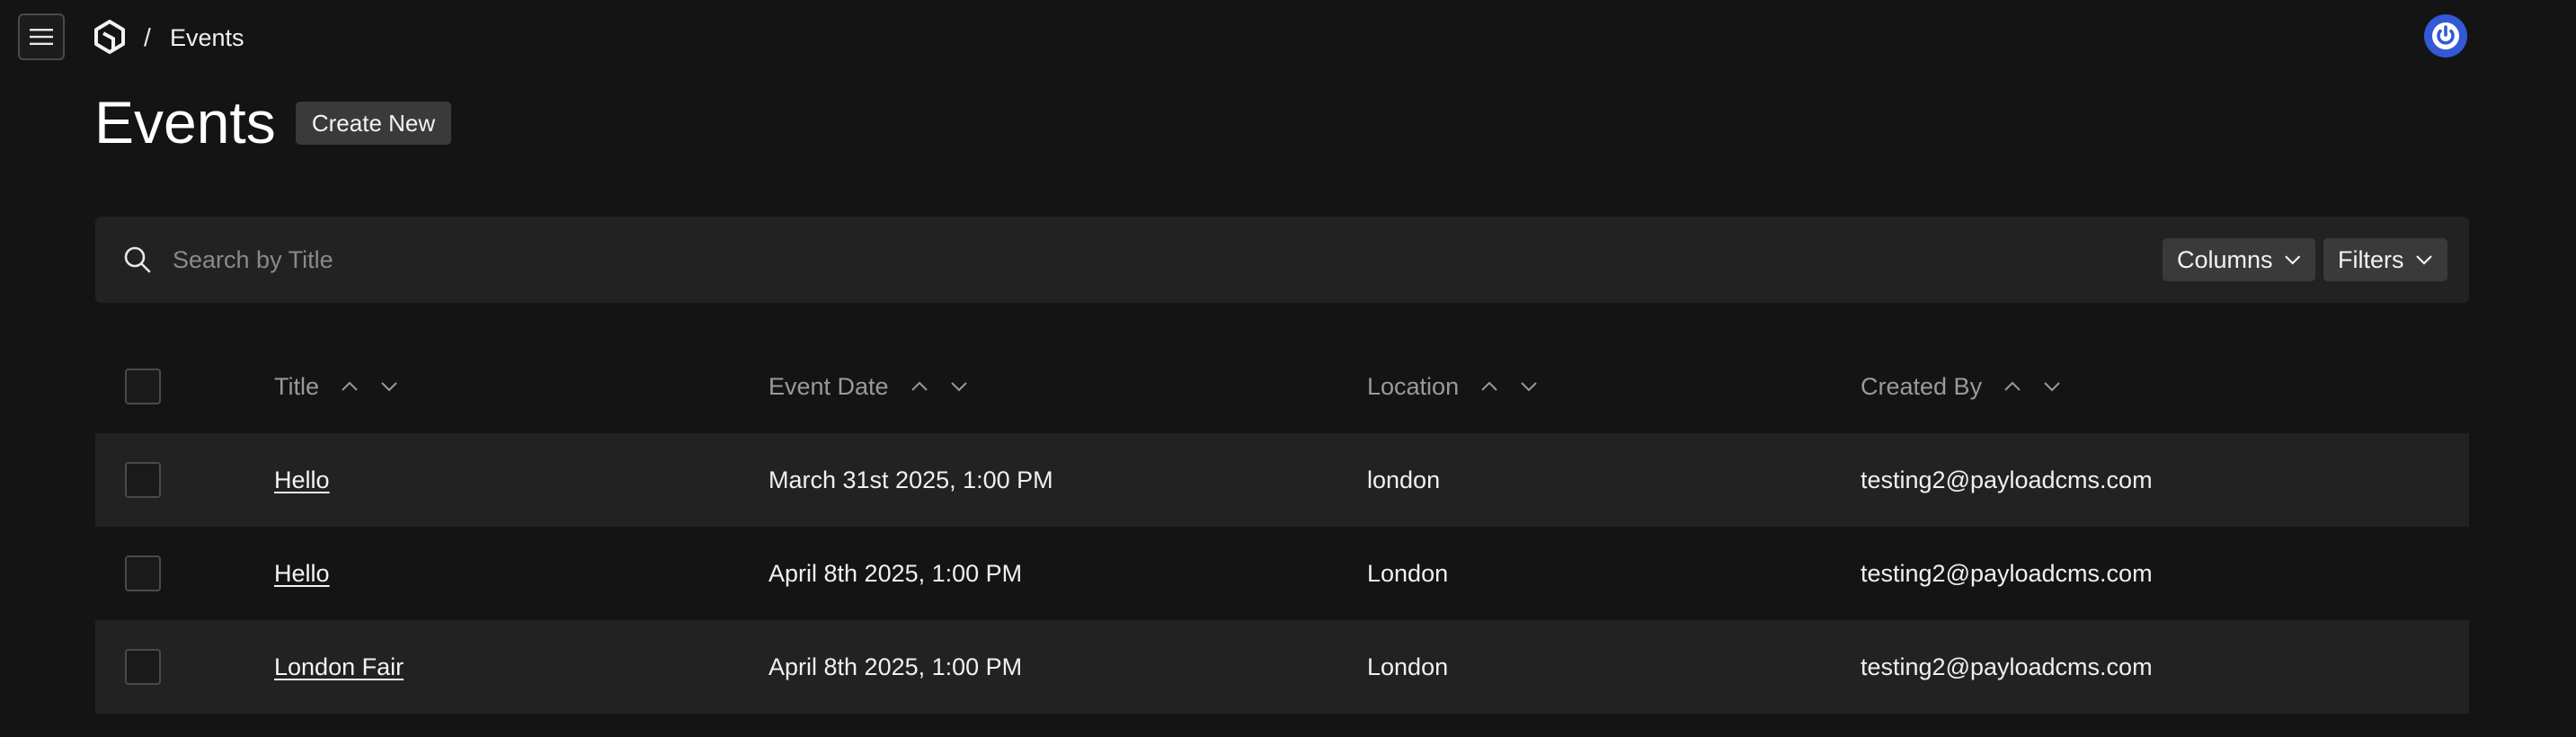 The image size is (2576, 737). Describe the element at coordinates (137, 259) in the screenshot. I see `search-icon` at that location.